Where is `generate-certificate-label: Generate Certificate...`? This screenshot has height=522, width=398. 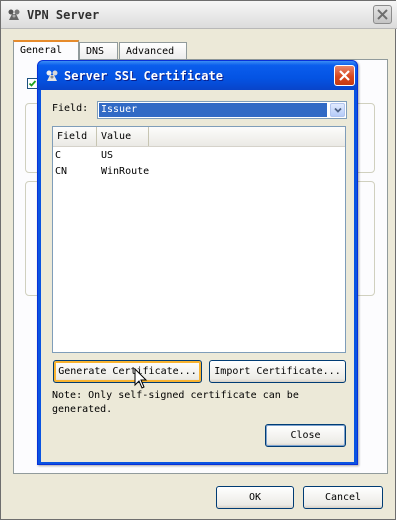
generate-certificate-label: Generate Certificate... is located at coordinates (127, 371).